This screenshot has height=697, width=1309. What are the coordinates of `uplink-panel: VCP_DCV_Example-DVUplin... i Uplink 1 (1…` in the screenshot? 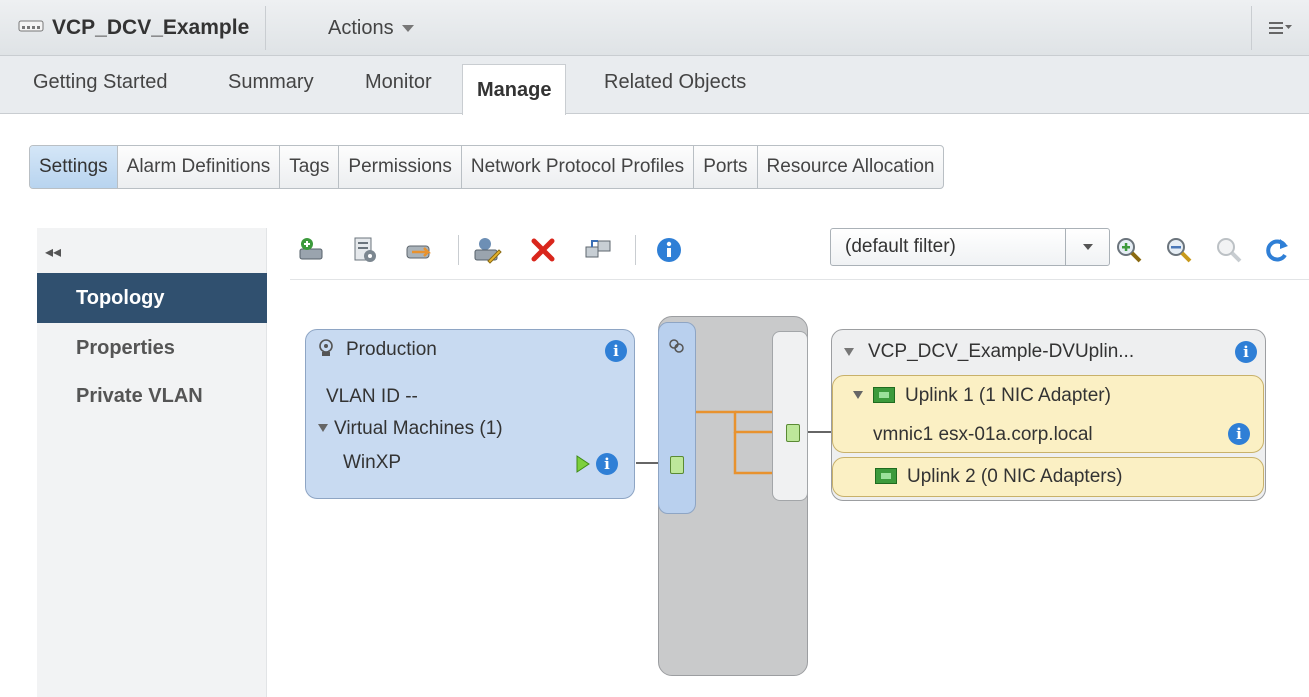 It's located at (1048, 415).